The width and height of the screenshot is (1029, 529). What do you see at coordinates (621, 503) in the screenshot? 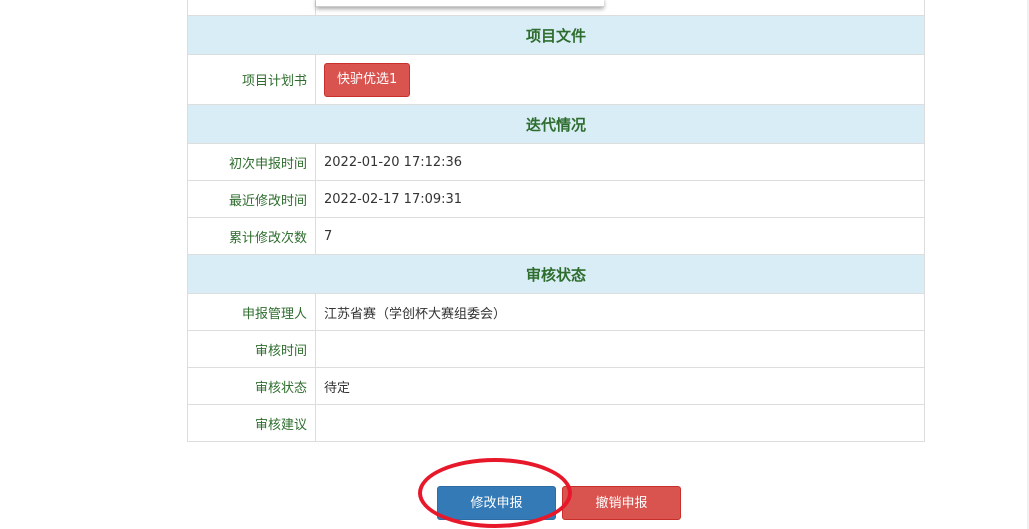
I see `cancel-submission-button: 撤销申报` at bounding box center [621, 503].